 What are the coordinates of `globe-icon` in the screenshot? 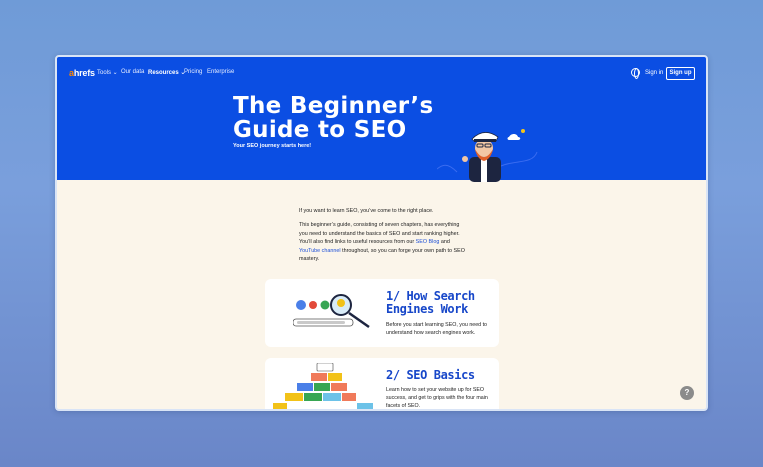 It's located at (635, 73).